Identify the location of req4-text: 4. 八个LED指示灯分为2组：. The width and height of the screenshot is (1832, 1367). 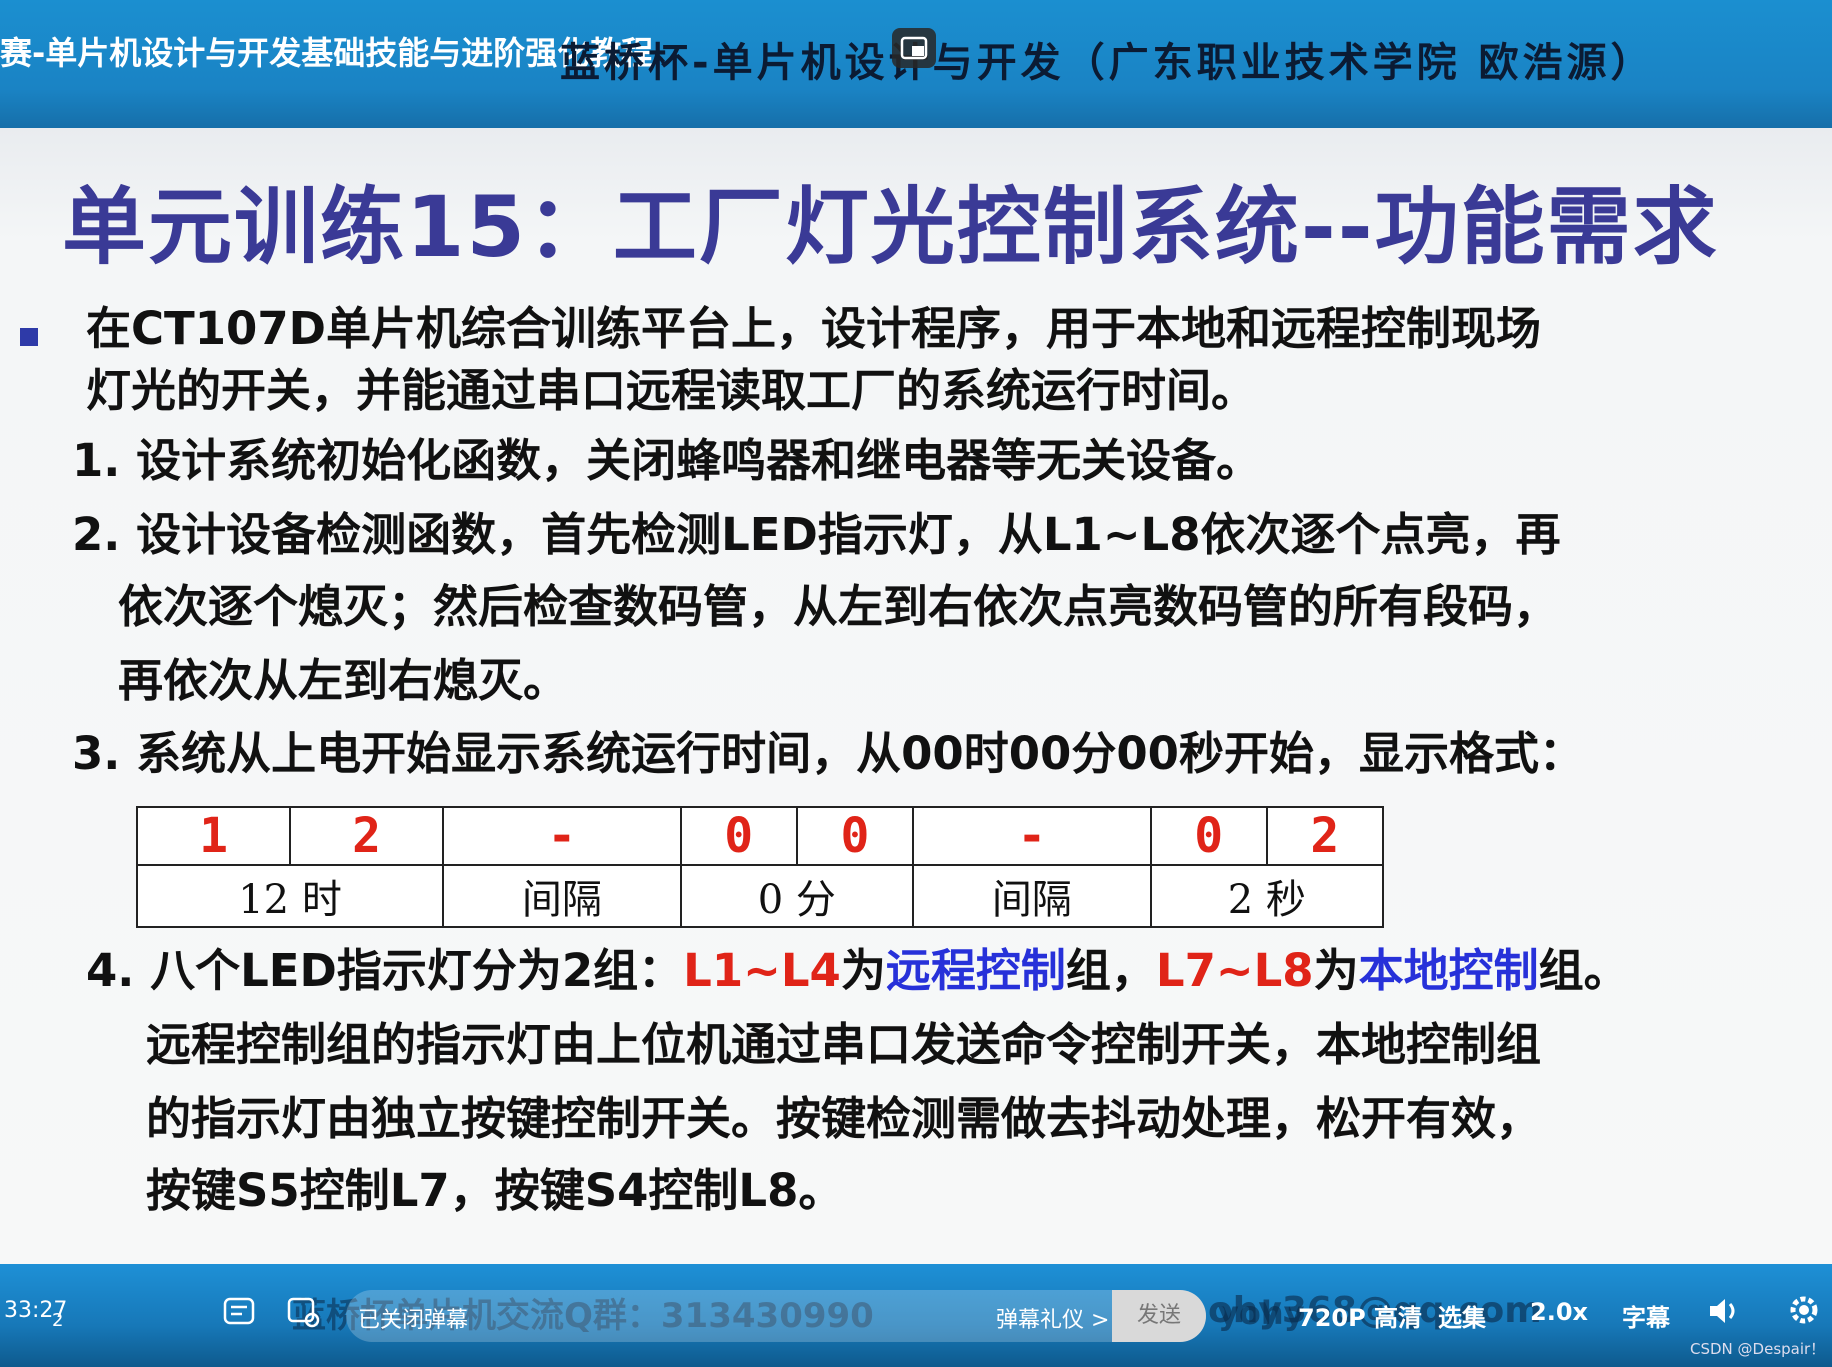
(385, 970).